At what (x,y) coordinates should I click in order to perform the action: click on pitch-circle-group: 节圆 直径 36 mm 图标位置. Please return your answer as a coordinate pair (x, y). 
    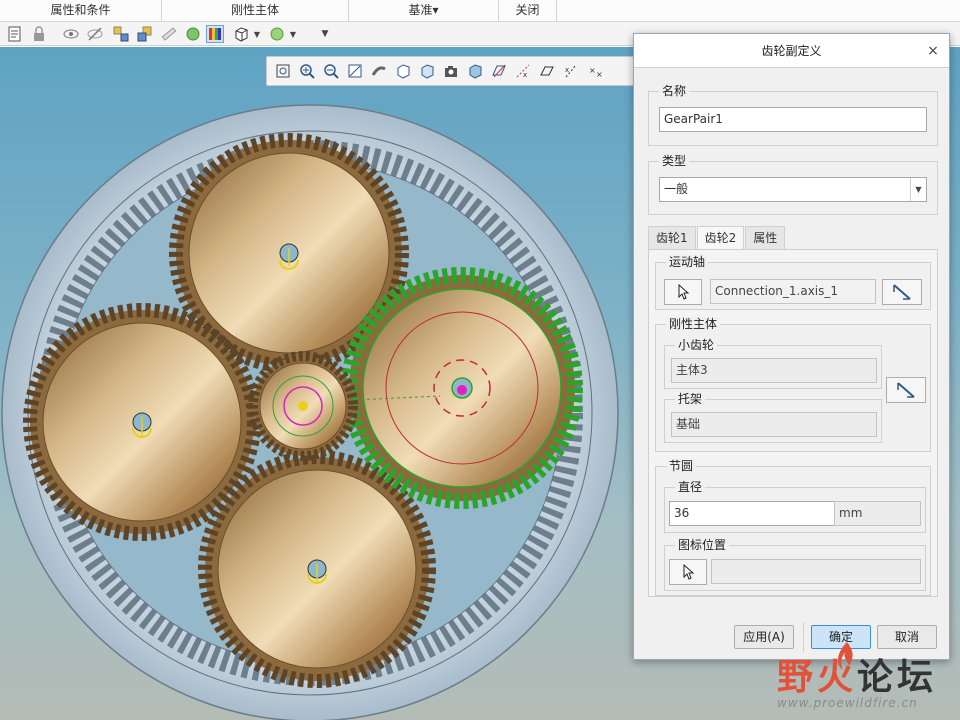
    Looking at the image, I should click on (793, 527).